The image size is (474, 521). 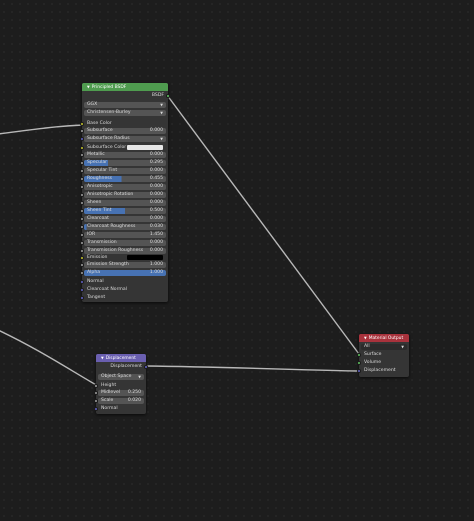 What do you see at coordinates (121, 393) in the screenshot?
I see `midlevel-field: Midlevel 0.250` at bounding box center [121, 393].